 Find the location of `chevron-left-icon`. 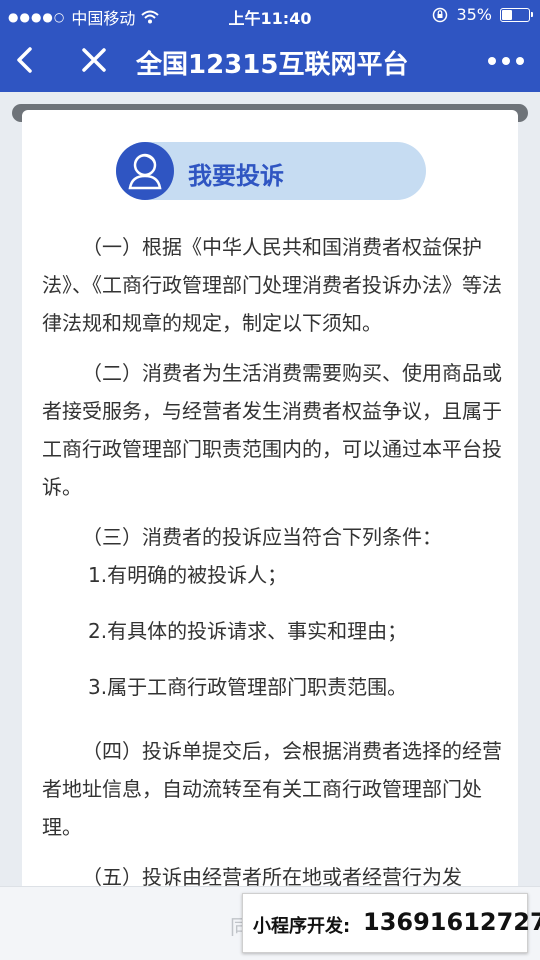

chevron-left-icon is located at coordinates (24, 60).